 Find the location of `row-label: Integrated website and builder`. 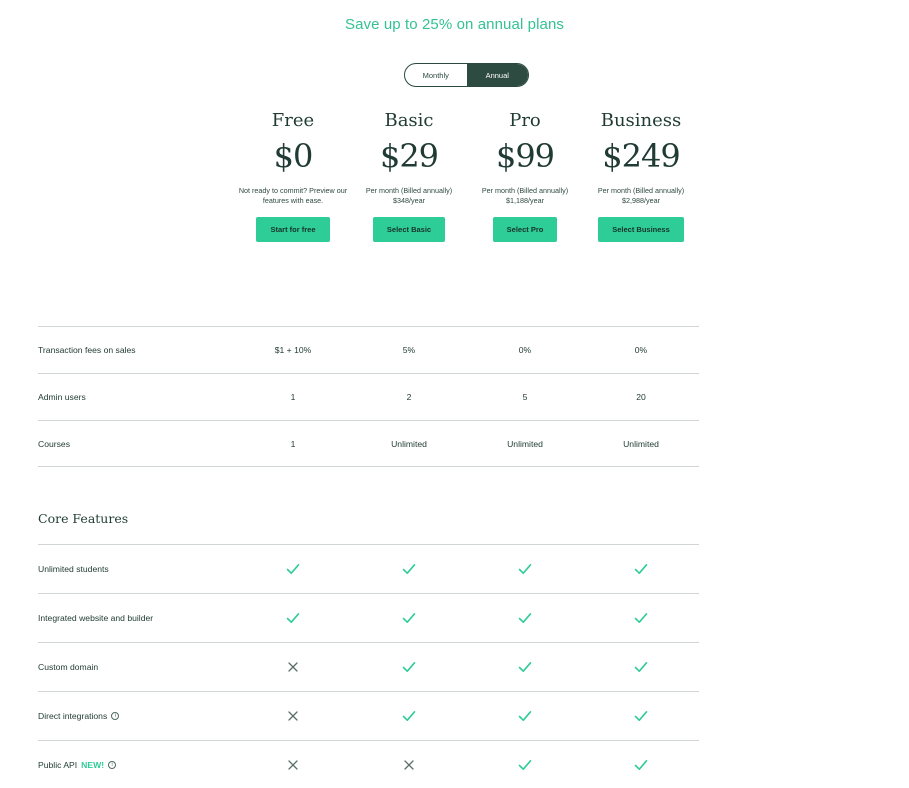

row-label: Integrated website and builder is located at coordinates (136, 618).